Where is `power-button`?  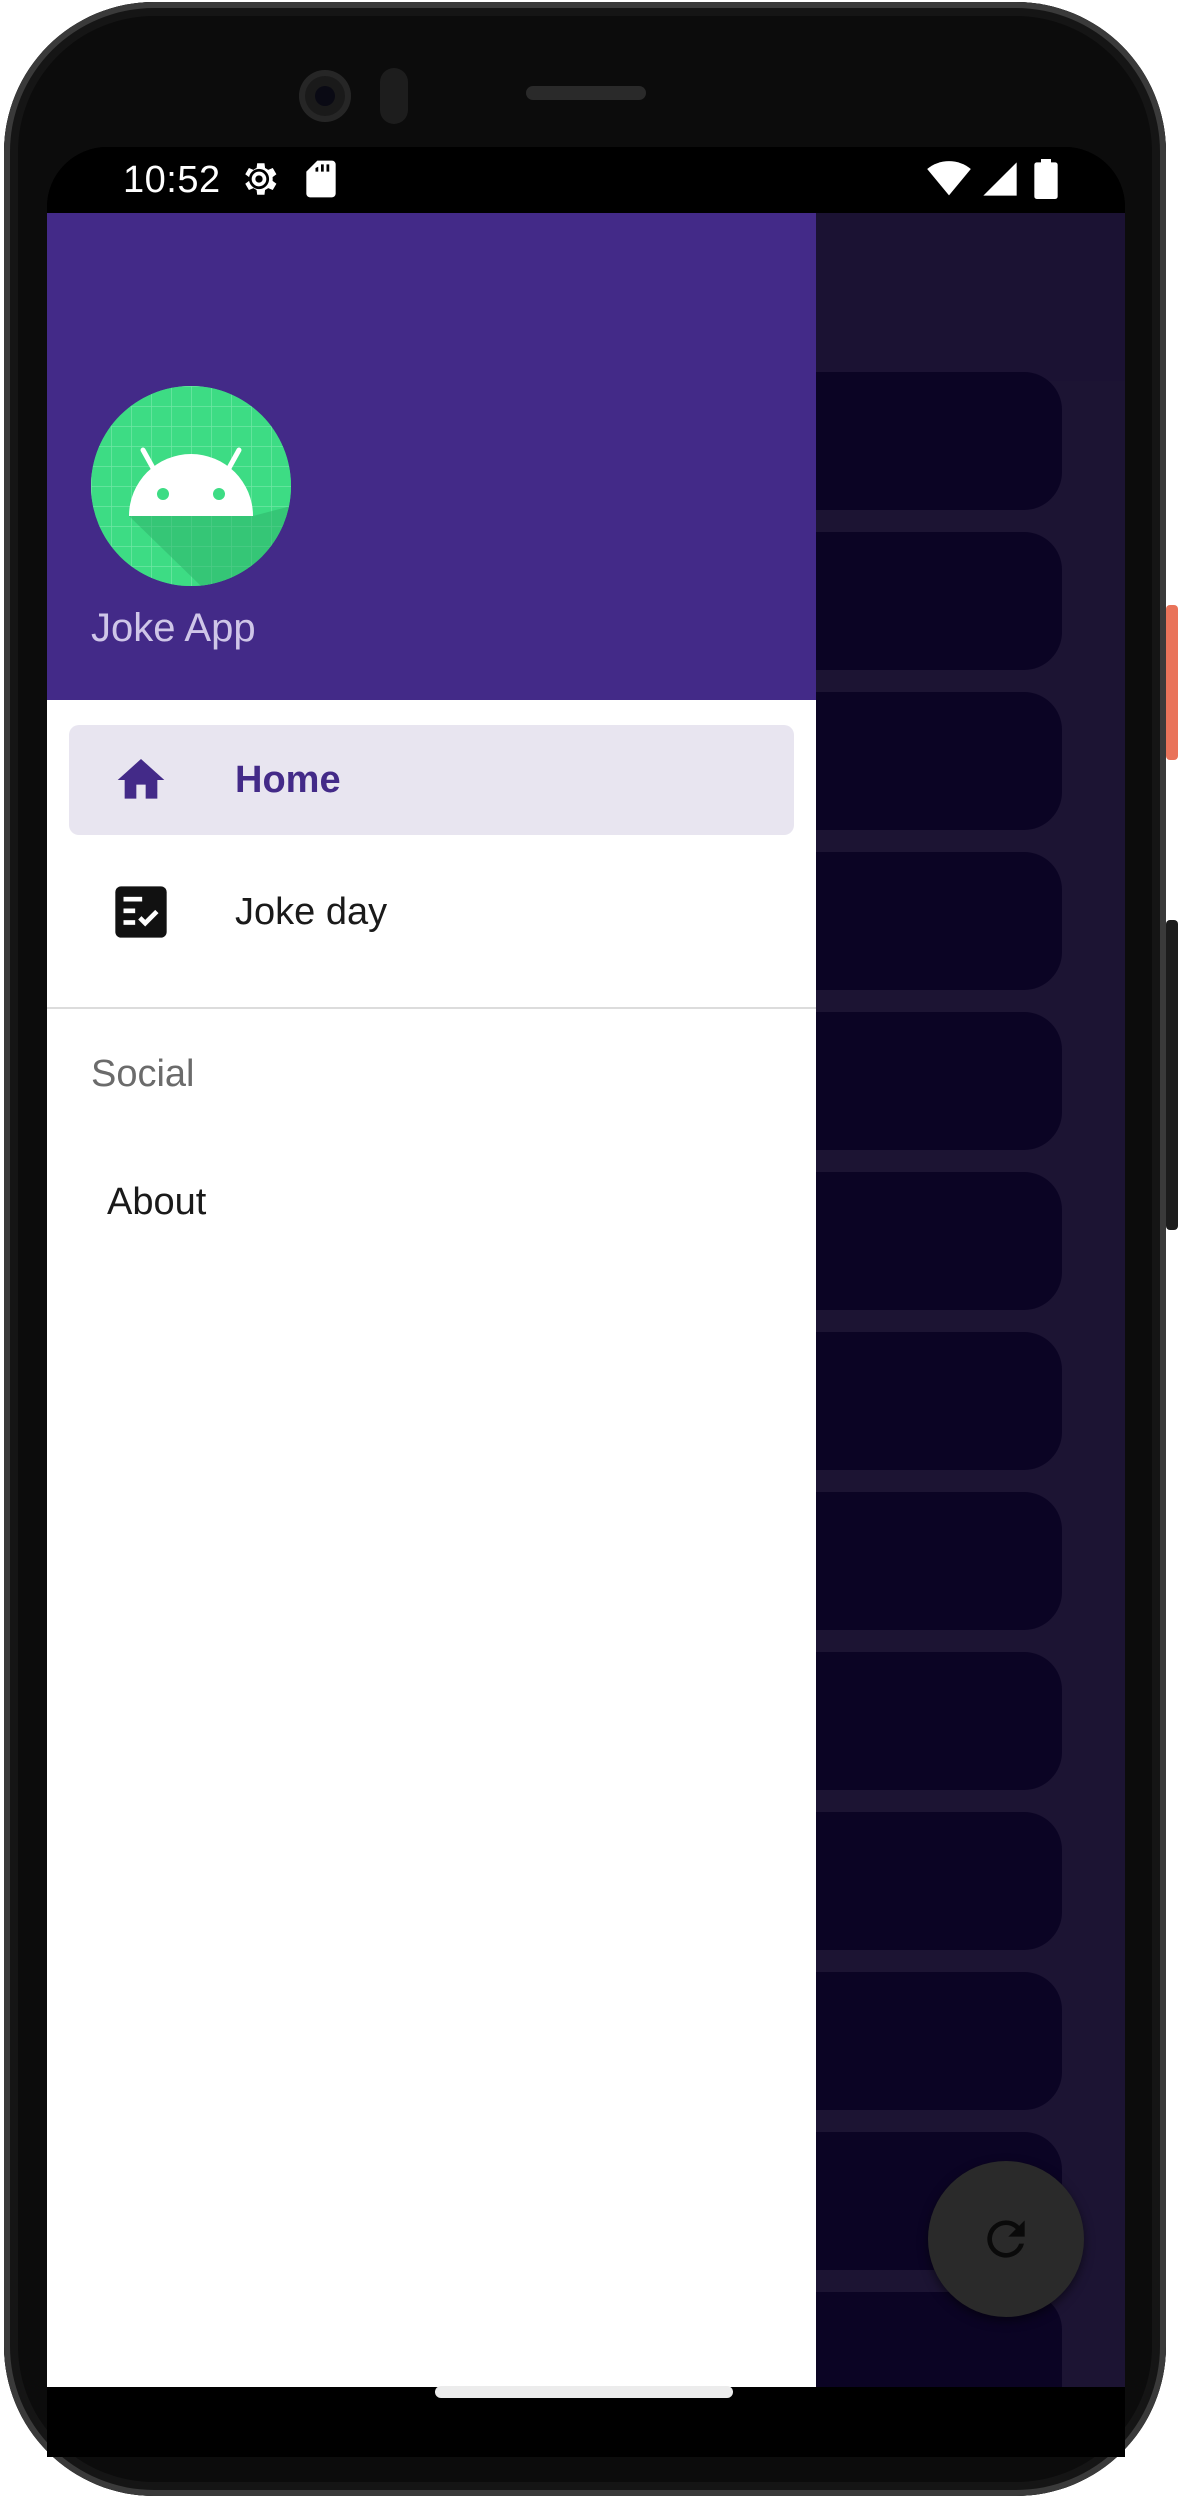 power-button is located at coordinates (1172, 682).